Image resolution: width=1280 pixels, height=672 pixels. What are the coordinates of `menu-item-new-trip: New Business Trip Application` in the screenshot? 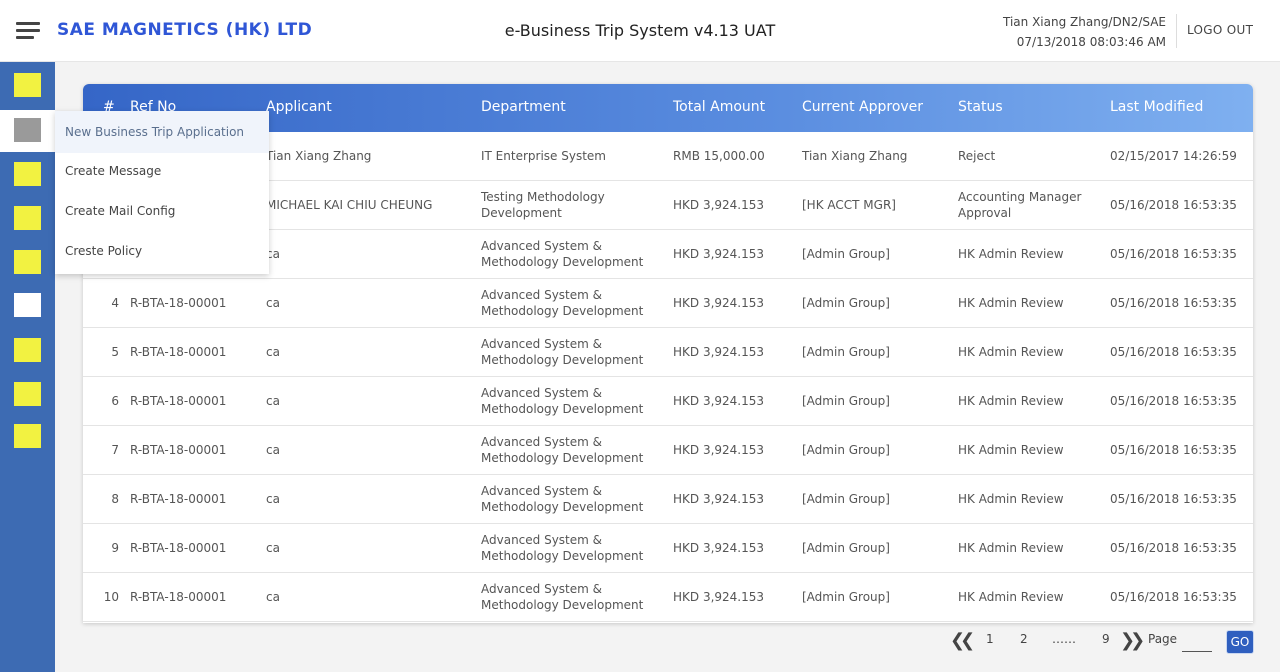 It's located at (162, 132).